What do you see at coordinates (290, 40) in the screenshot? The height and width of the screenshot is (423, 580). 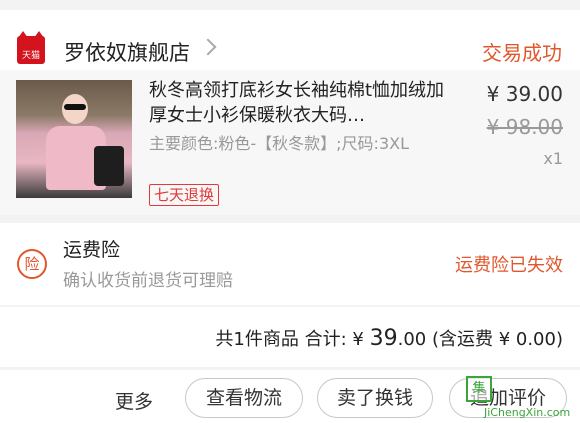 I see `store-header: 天猫 罗依奴旗舰店 交易成功` at bounding box center [290, 40].